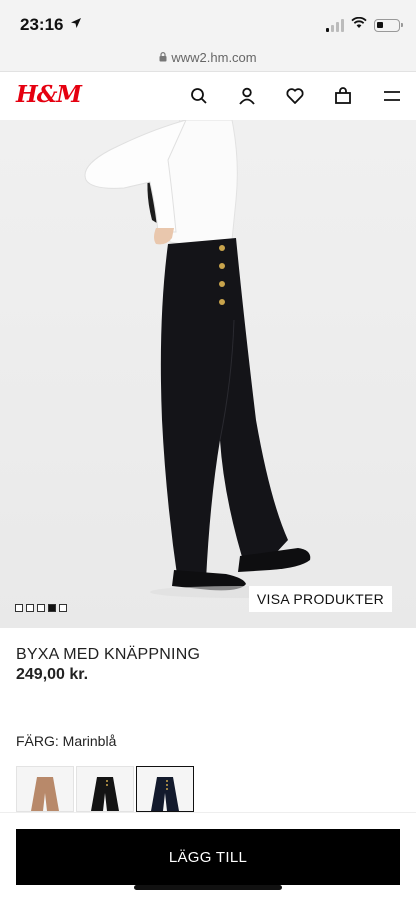  I want to click on swatch-beige, so click(45, 789).